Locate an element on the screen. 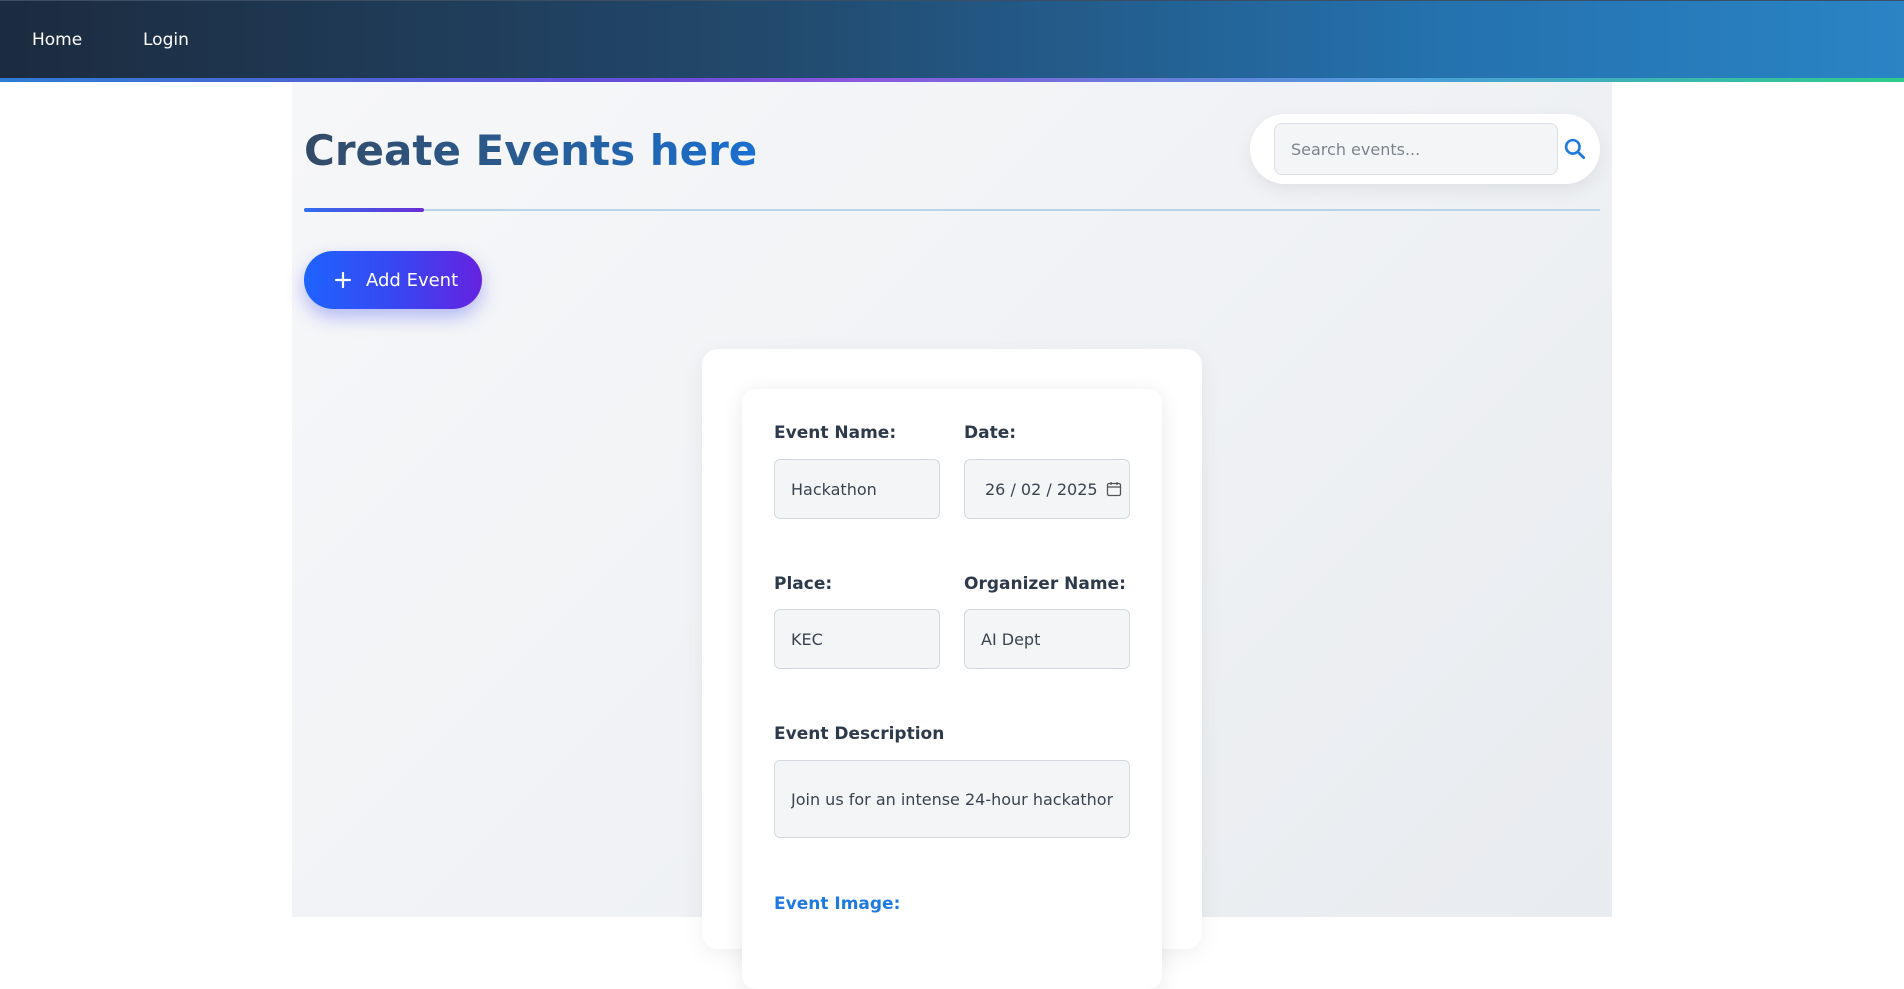  add-event-button: Add Event is located at coordinates (393, 280).